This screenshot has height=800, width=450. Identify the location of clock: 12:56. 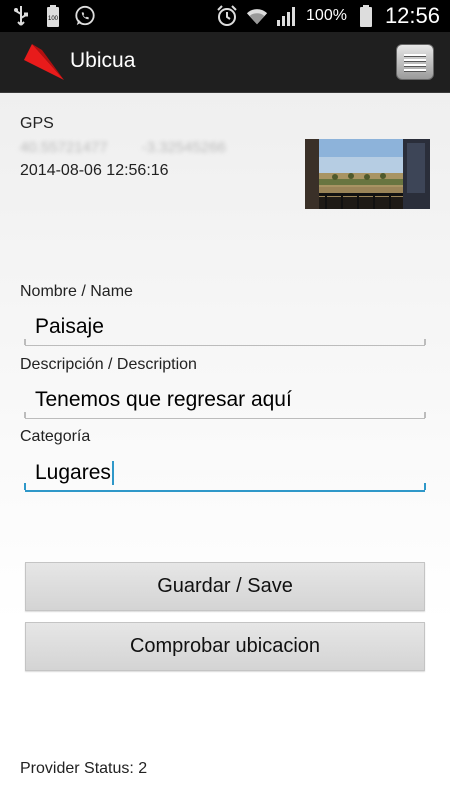
(412, 15).